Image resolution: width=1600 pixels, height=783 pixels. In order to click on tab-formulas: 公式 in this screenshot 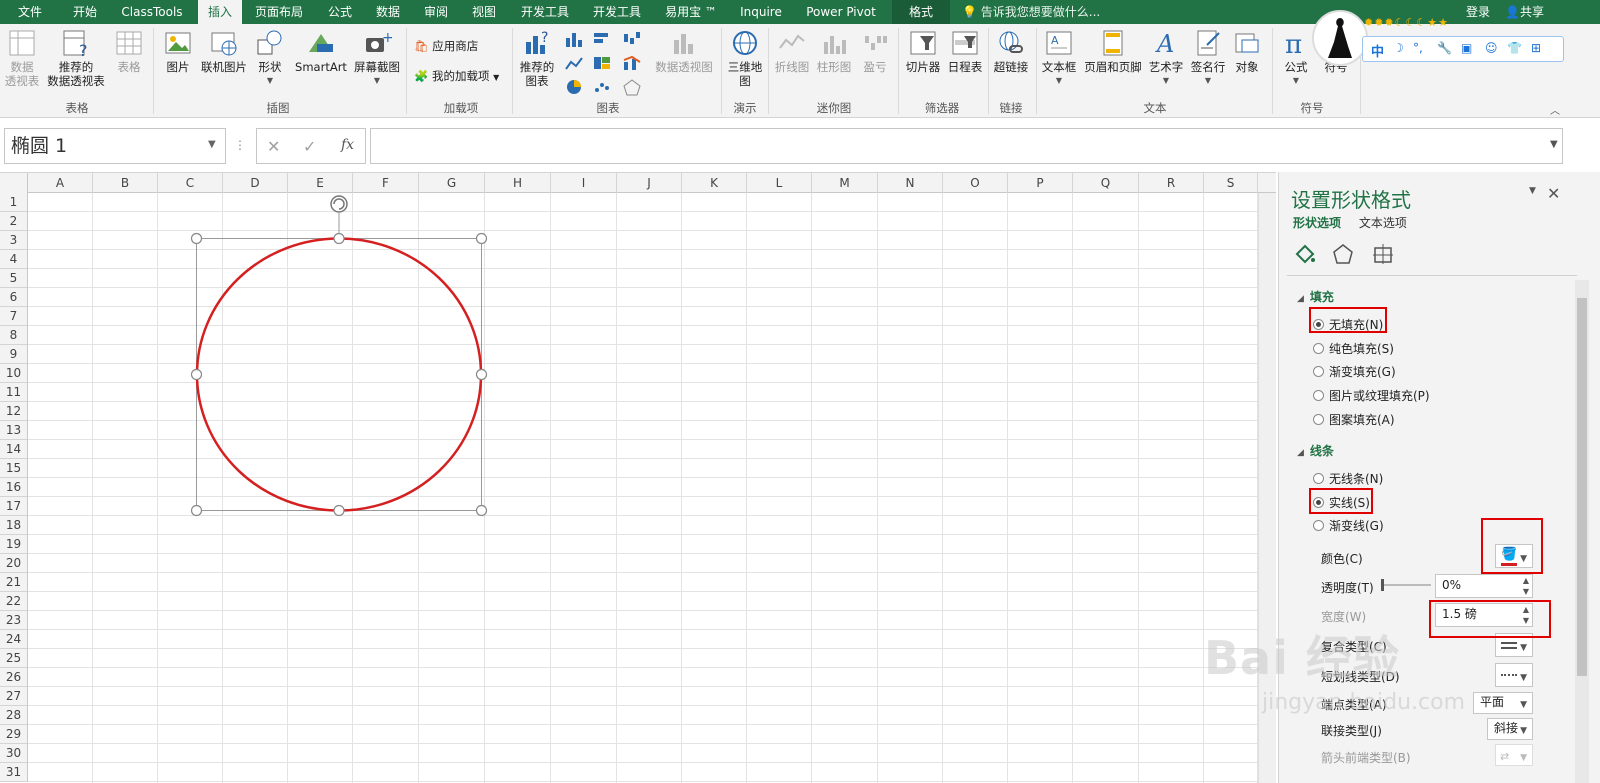, I will do `click(340, 12)`.